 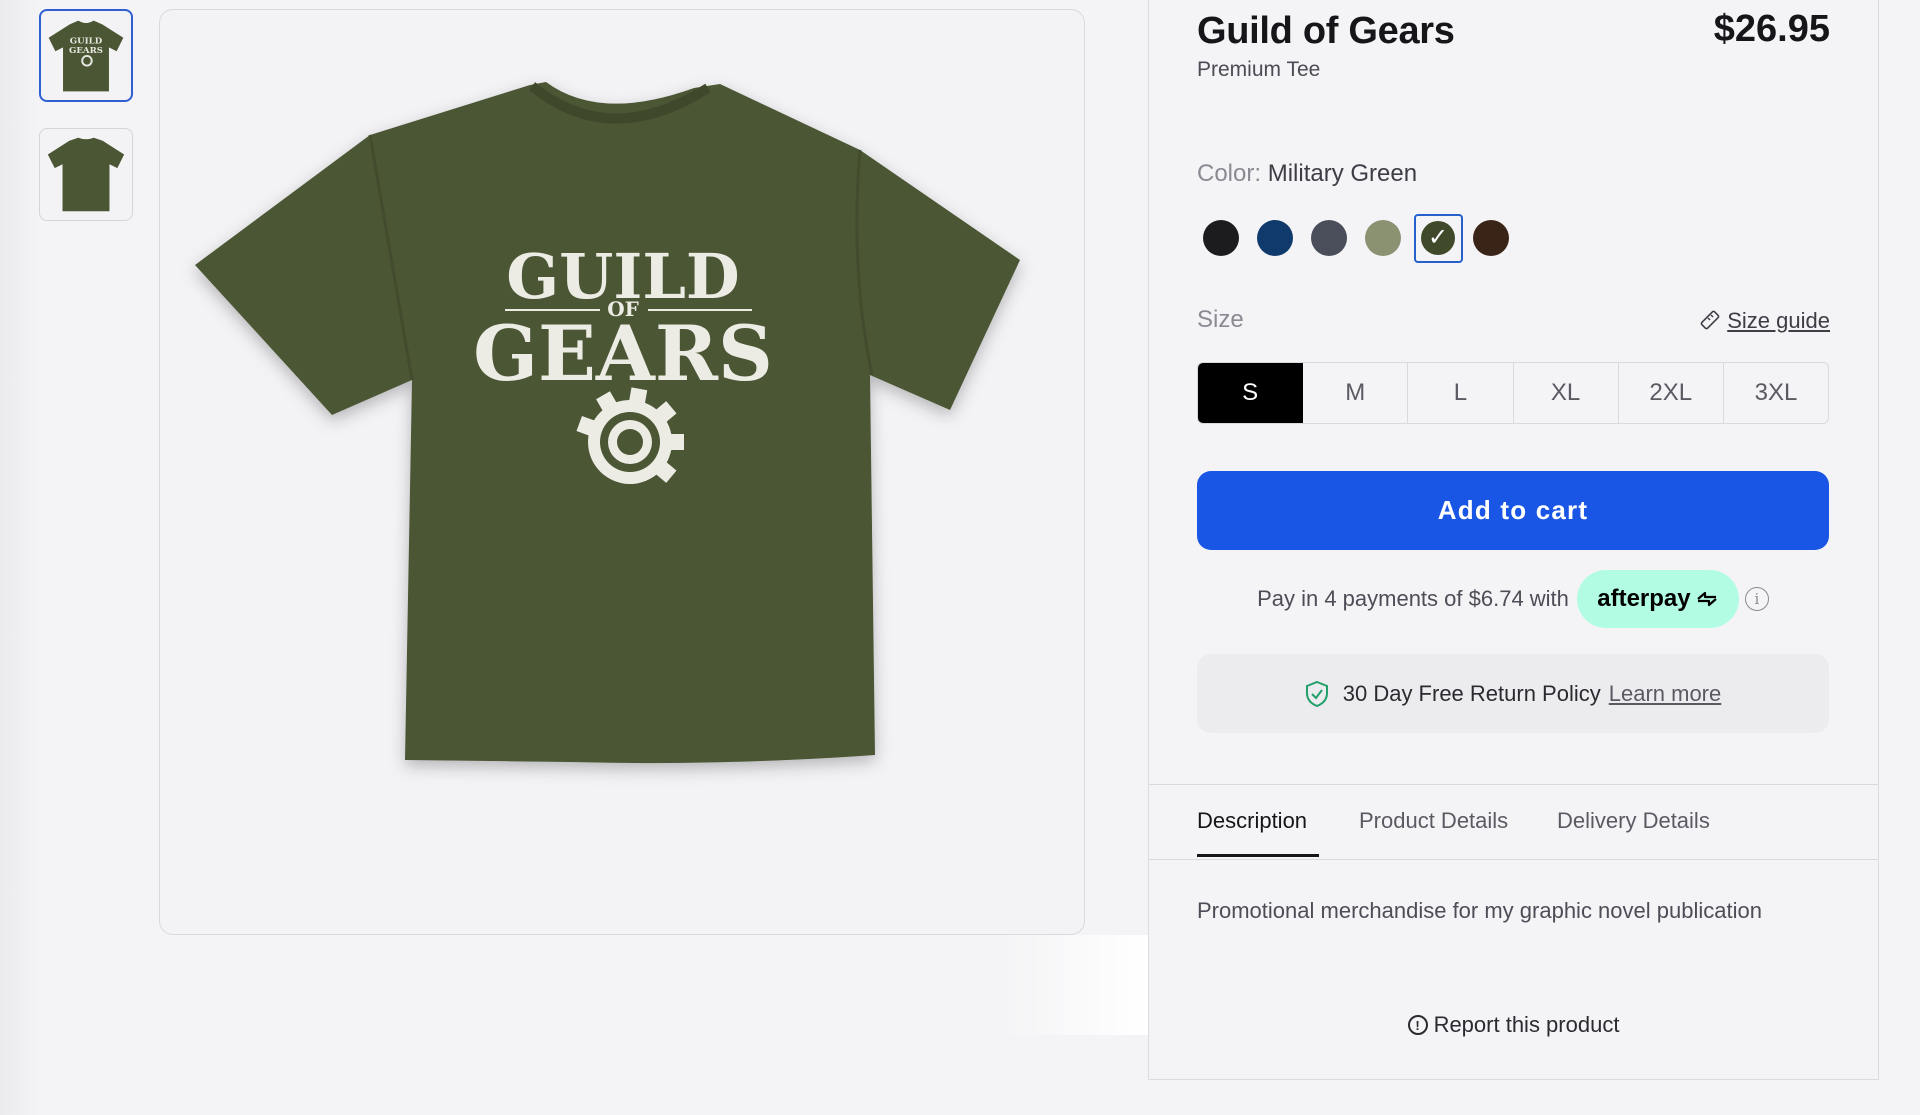 What do you see at coordinates (1778, 320) in the screenshot?
I see `size-guide-label: Size guide` at bounding box center [1778, 320].